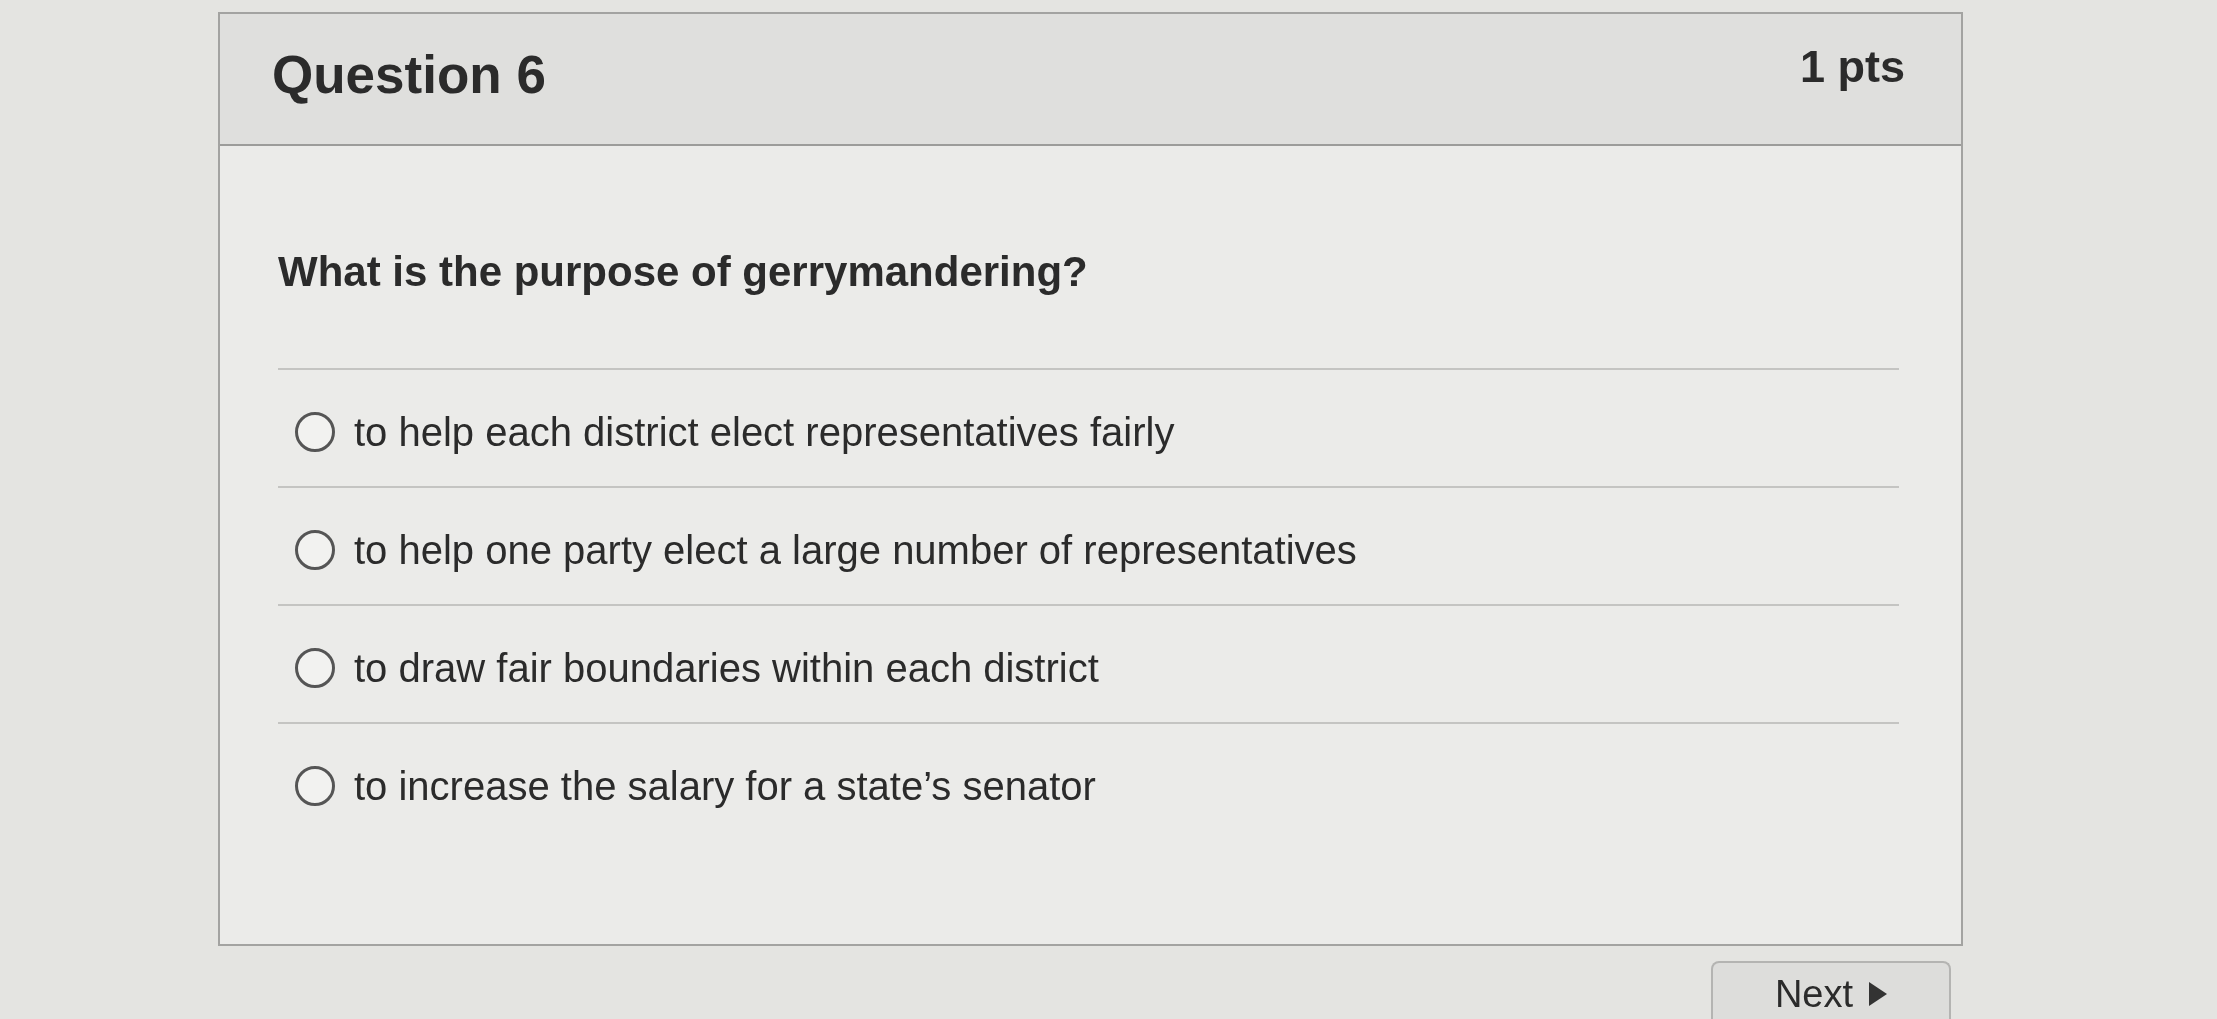 Image resolution: width=2217 pixels, height=1019 pixels. What do you see at coordinates (409, 74) in the screenshot?
I see `question-title: Question 6` at bounding box center [409, 74].